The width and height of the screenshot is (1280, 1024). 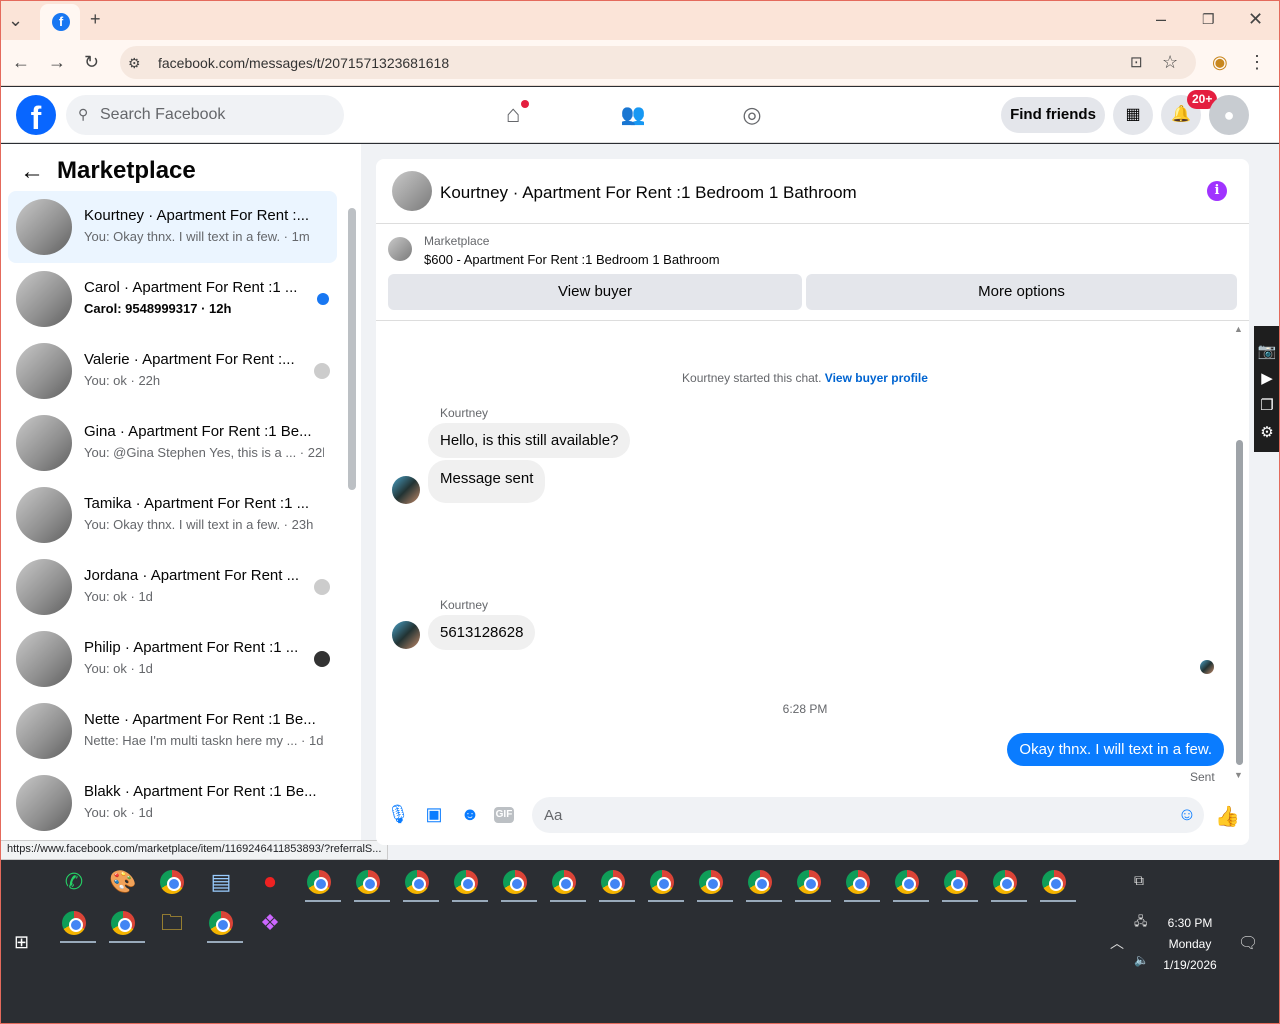 What do you see at coordinates (32, 172) in the screenshot?
I see `back-arrow-icon: ←` at bounding box center [32, 172].